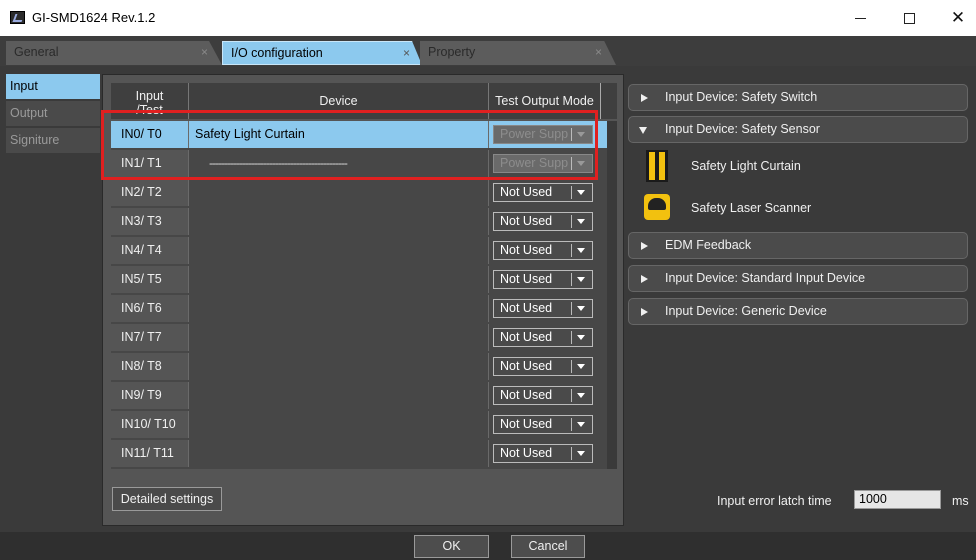 This screenshot has height=560, width=976. Describe the element at coordinates (36, 52) in the screenshot. I see `tab-general-label: General` at that location.